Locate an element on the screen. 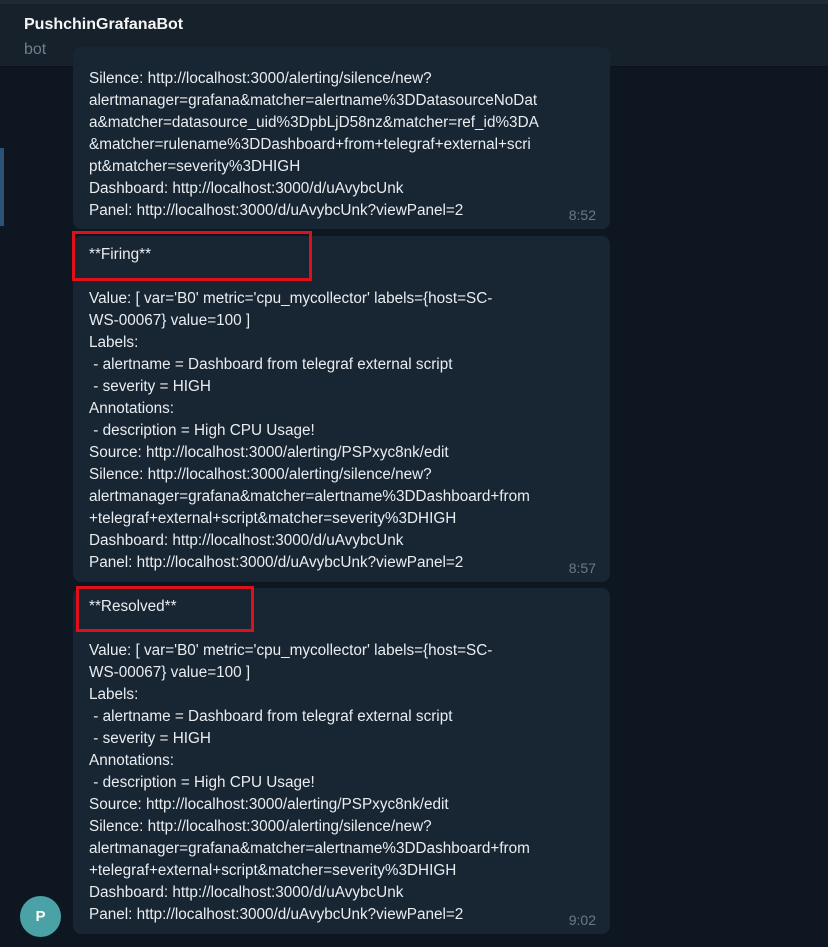  message-time: 8:57 is located at coordinates (582, 568).